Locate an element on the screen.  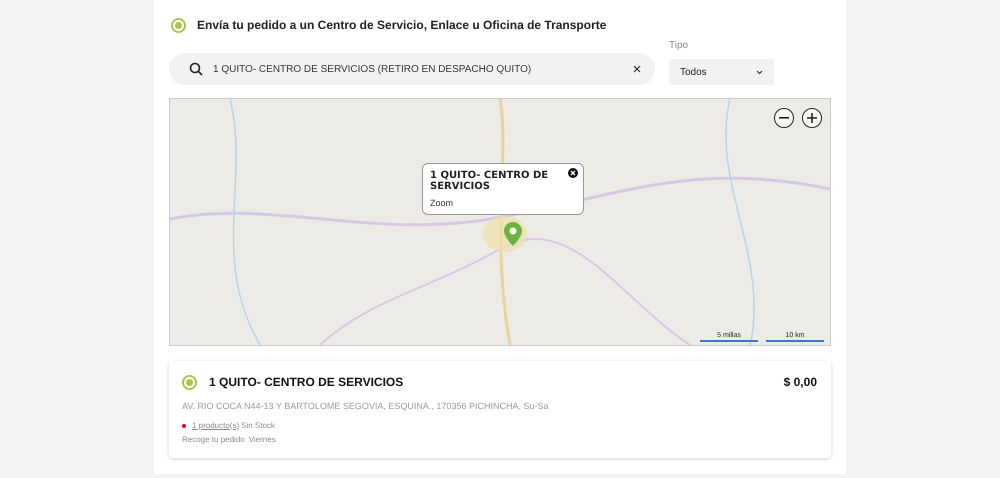
search-field: 1 QUITO- CENTRO DE SERVICIOS (RETIRO EN DESPACHO QUITO) is located at coordinates (412, 69).